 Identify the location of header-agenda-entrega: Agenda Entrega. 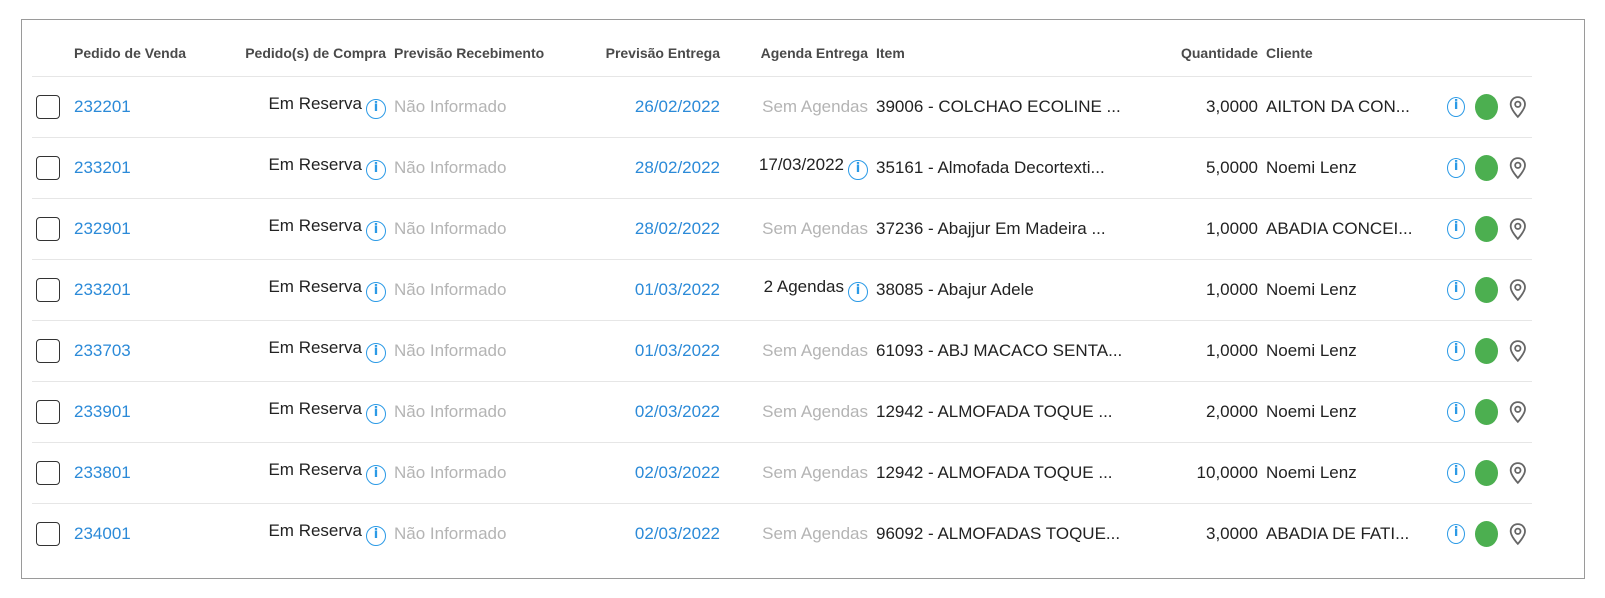
(798, 53).